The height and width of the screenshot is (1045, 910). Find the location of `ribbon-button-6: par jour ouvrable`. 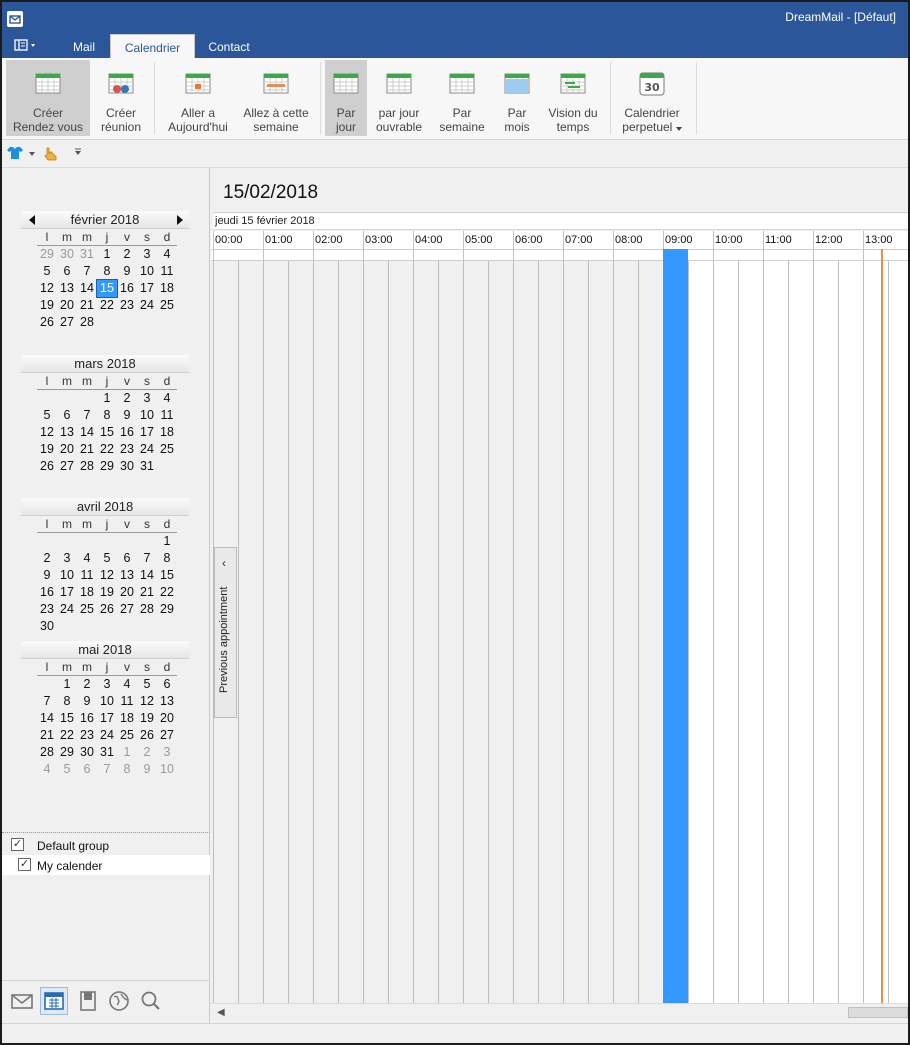

ribbon-button-6: par jour ouvrable is located at coordinates (399, 98).